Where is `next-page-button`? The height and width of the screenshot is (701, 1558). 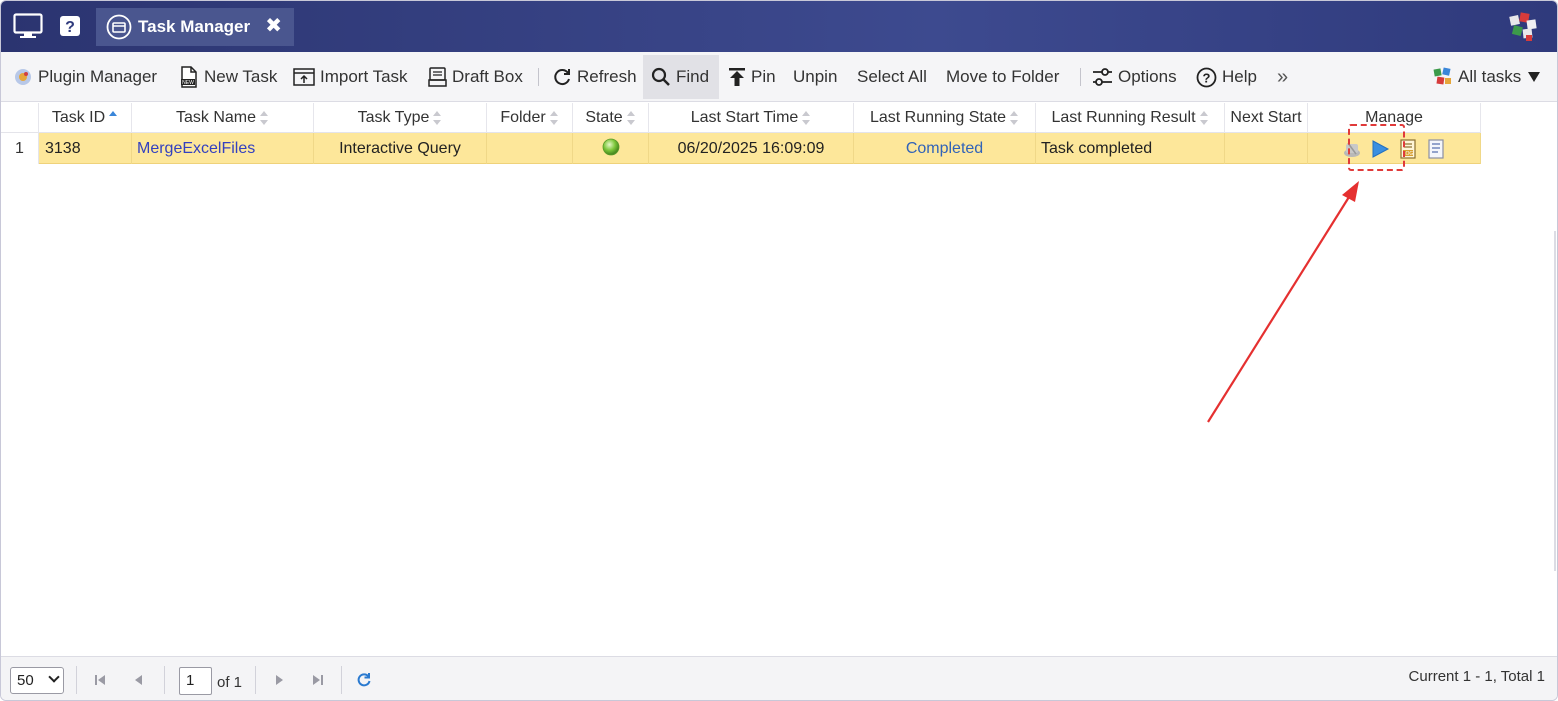
next-page-button is located at coordinates (279, 680).